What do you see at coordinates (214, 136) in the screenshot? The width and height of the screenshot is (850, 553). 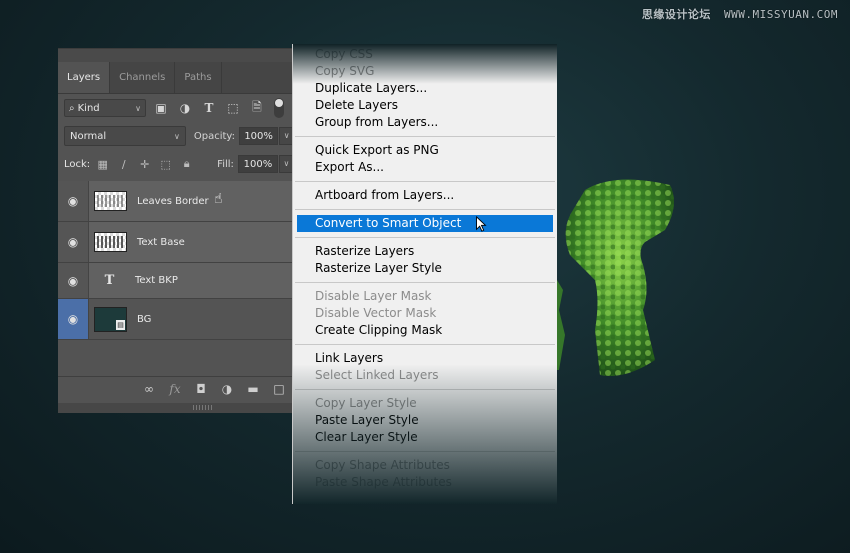 I see `opacity-label: Opacity:` at bounding box center [214, 136].